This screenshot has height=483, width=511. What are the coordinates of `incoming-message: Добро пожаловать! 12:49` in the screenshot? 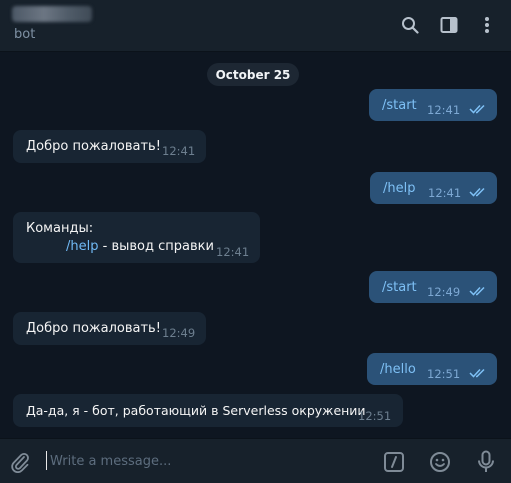 It's located at (109, 328).